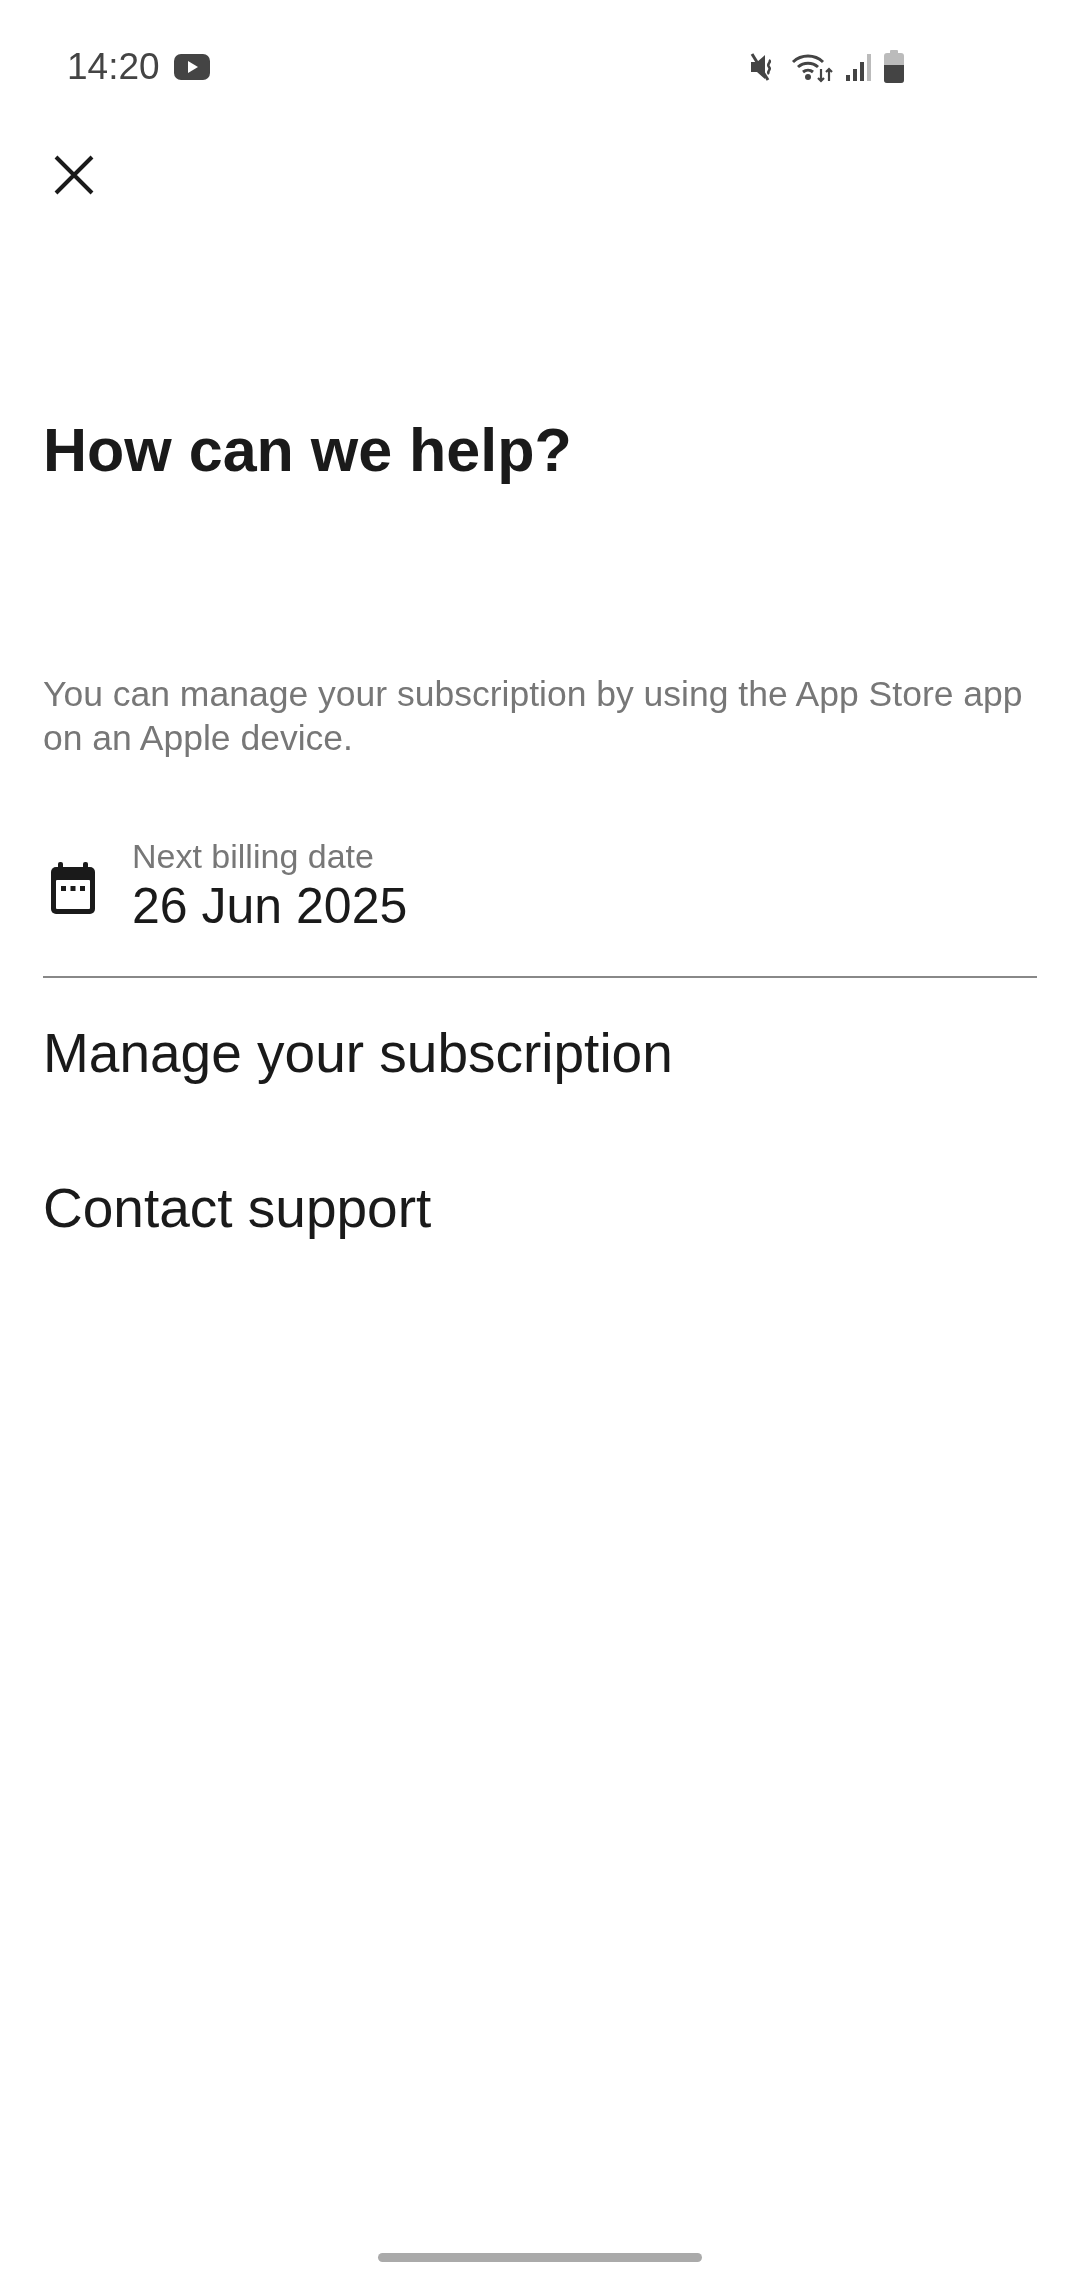 The image size is (1080, 2280). Describe the element at coordinates (859, 67) in the screenshot. I see `signal-icon` at that location.